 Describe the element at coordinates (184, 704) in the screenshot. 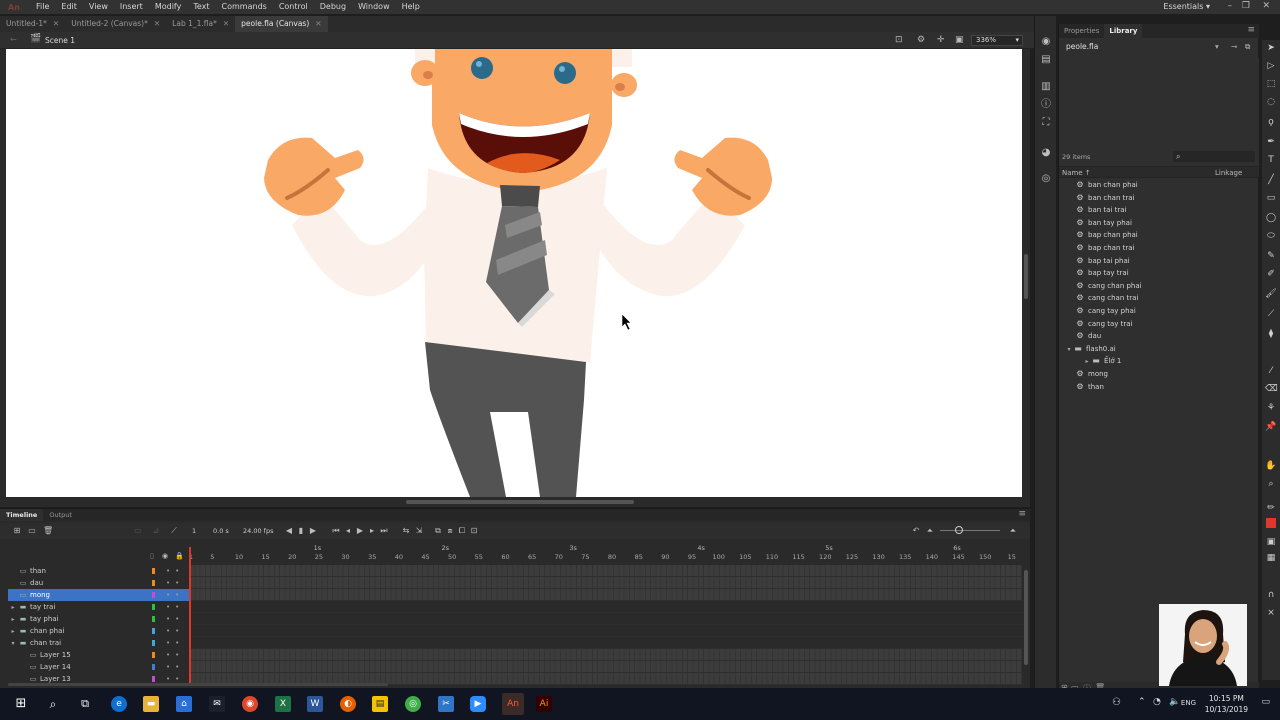

I see `store-icon: ⌂` at that location.